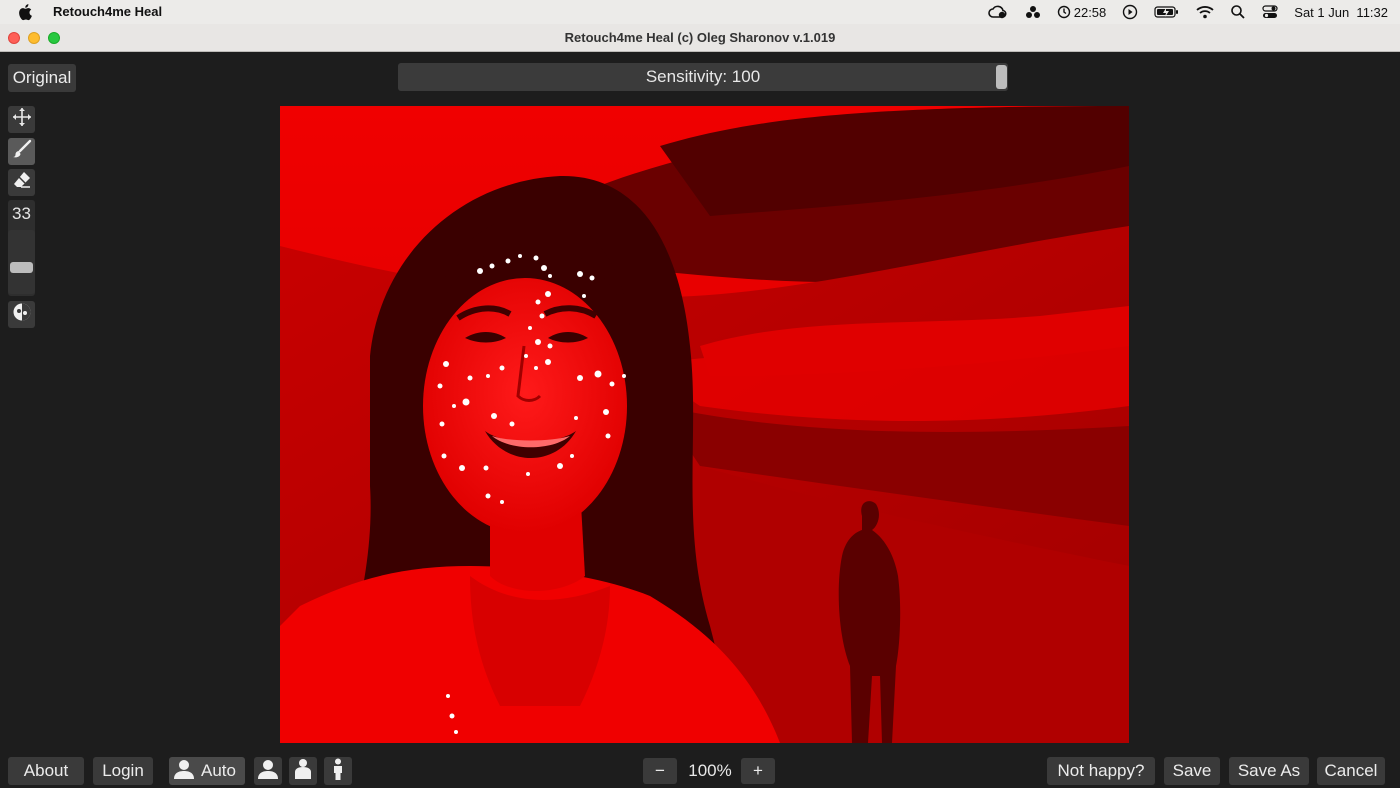 This screenshot has height=788, width=1400. I want to click on menubar-datetime: Sat 1 Jun 11:32, so click(1341, 12).